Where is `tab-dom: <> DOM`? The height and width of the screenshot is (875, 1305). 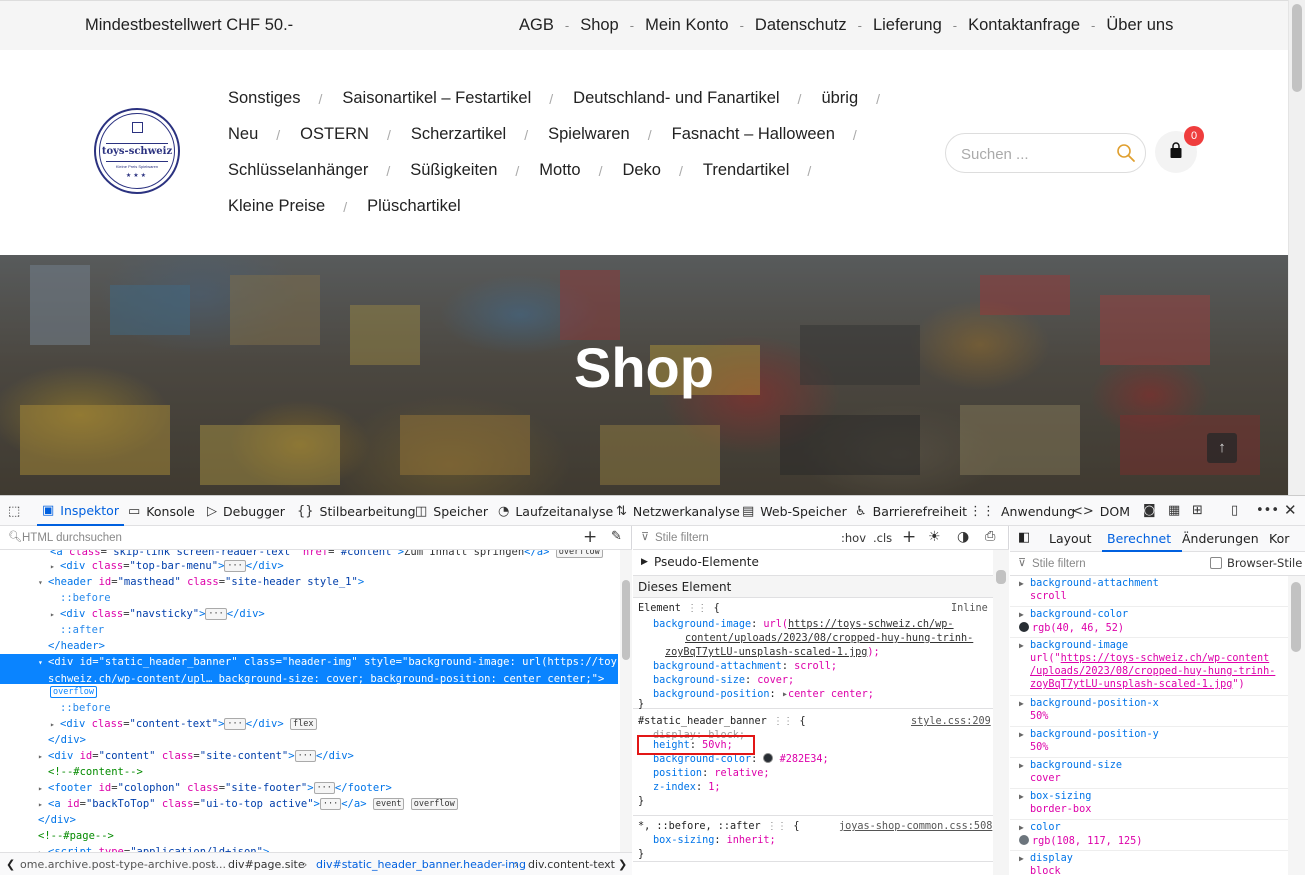 tab-dom: <> DOM is located at coordinates (1101, 511).